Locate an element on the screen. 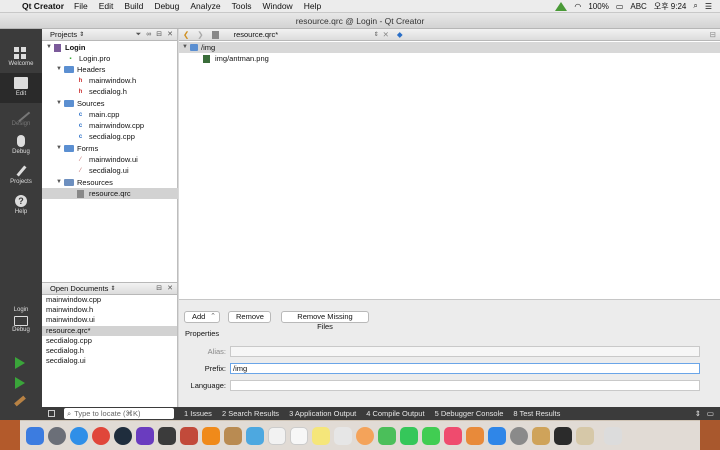 The image size is (720, 450). system-preferences-icon is located at coordinates (519, 435).